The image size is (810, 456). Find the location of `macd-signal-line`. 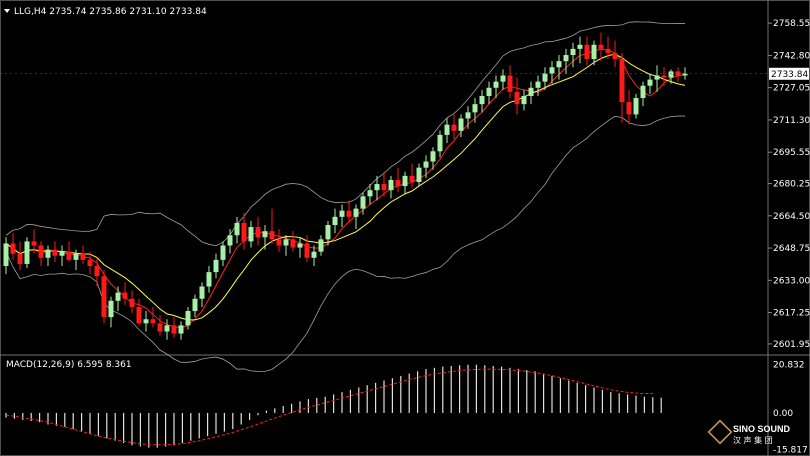

macd-signal-line is located at coordinates (329, 407).